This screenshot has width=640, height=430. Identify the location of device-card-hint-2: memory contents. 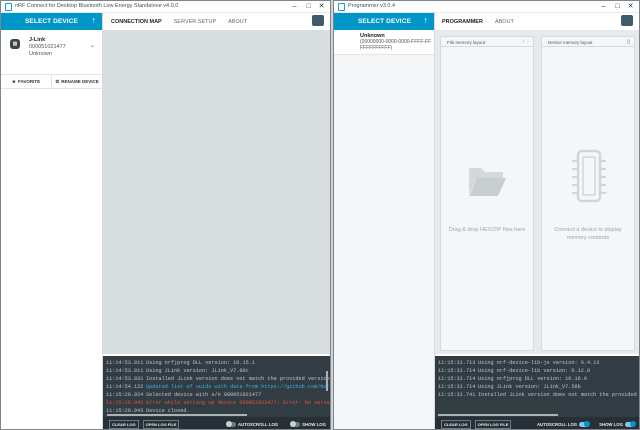
(588, 238).